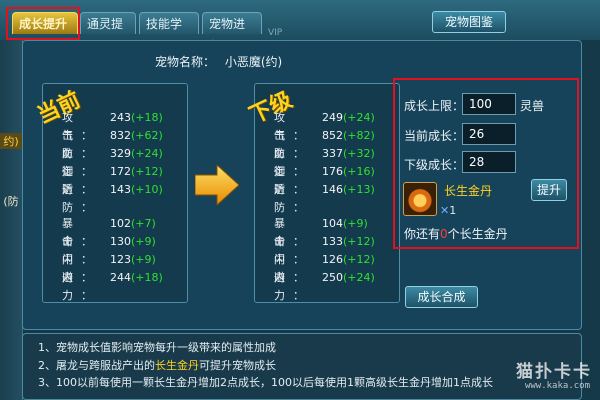 This screenshot has height=400, width=600. I want to click on stat-row: 暴击： 102(+7), so click(123, 231).